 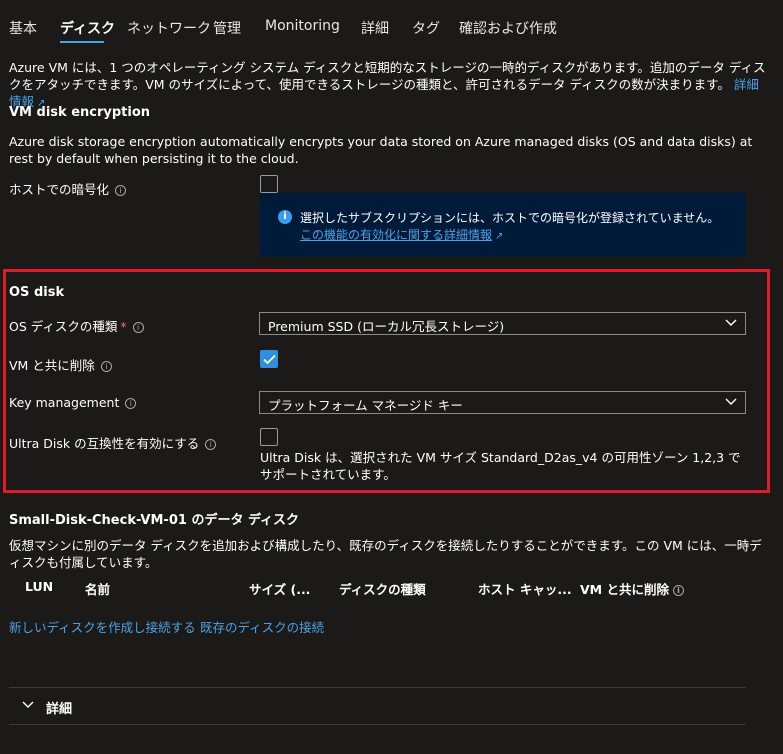 What do you see at coordinates (365, 405) in the screenshot?
I see `key-management-value: プラットフォーム マネージド キー` at bounding box center [365, 405].